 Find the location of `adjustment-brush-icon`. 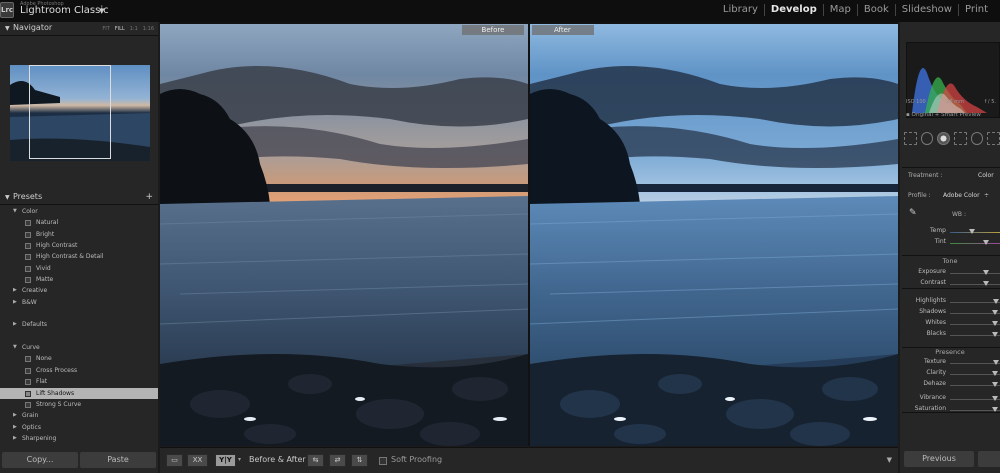

adjustment-brush-icon is located at coordinates (993, 138).